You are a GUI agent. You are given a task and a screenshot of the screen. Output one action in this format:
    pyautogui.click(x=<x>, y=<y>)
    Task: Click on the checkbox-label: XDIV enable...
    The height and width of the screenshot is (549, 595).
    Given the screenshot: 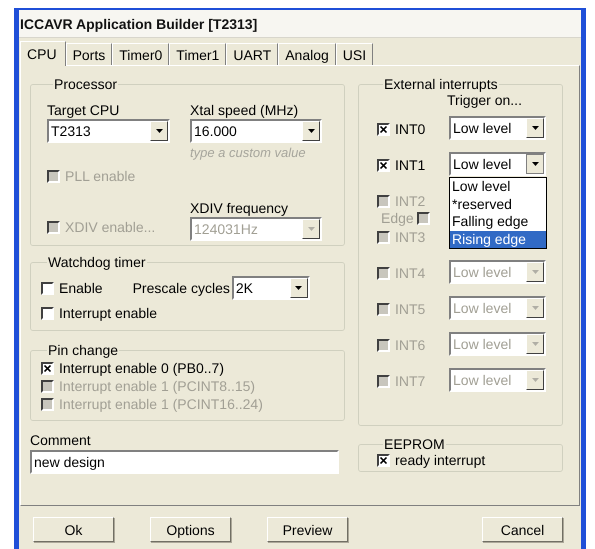 What is the action you would take?
    pyautogui.click(x=110, y=227)
    